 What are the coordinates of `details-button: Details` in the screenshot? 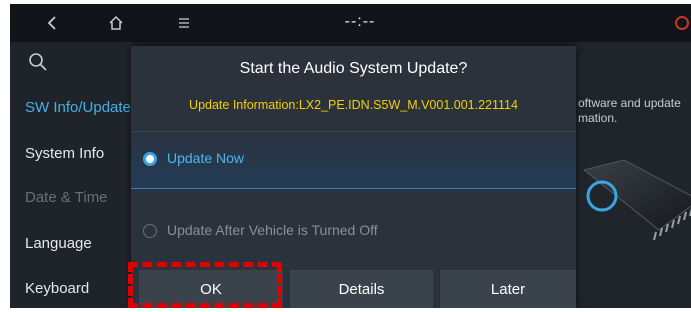 It's located at (361, 289).